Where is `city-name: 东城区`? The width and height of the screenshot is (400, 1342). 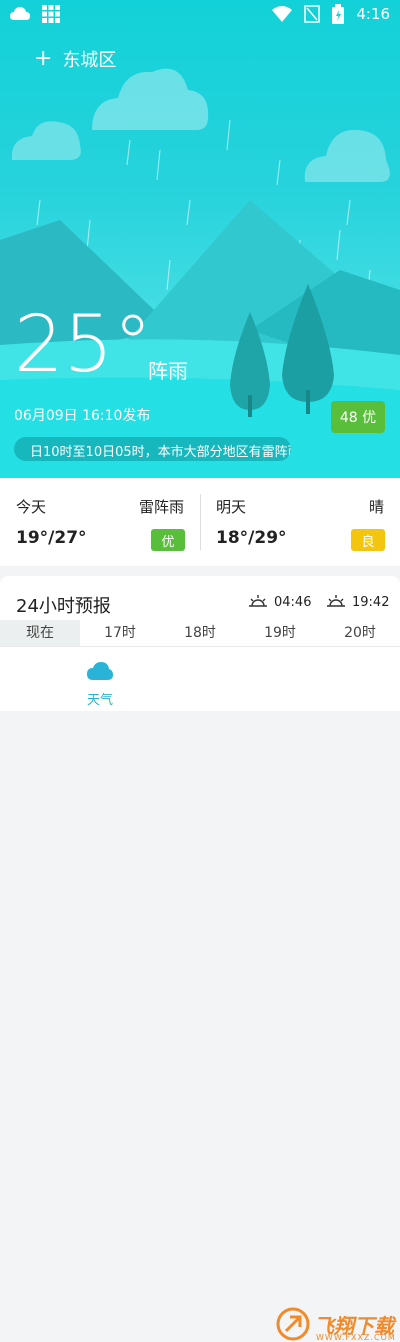
city-name: 东城区 is located at coordinates (89, 60).